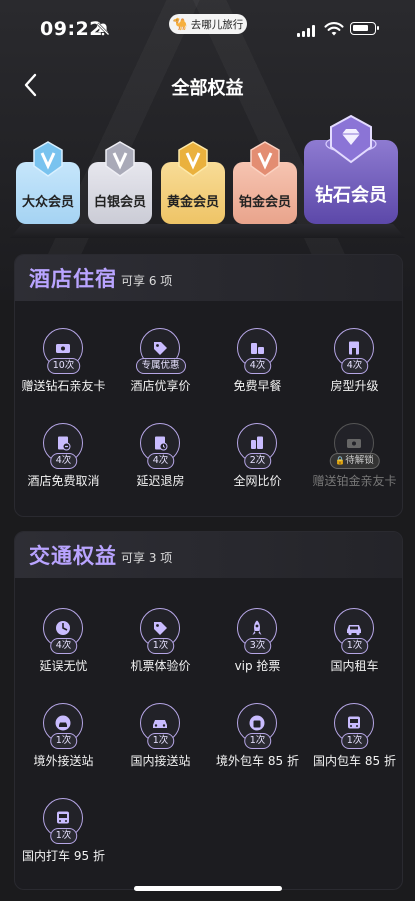 The height and width of the screenshot is (901, 415). What do you see at coordinates (48, 159) in the screenshot?
I see `v-badge-icon` at bounding box center [48, 159].